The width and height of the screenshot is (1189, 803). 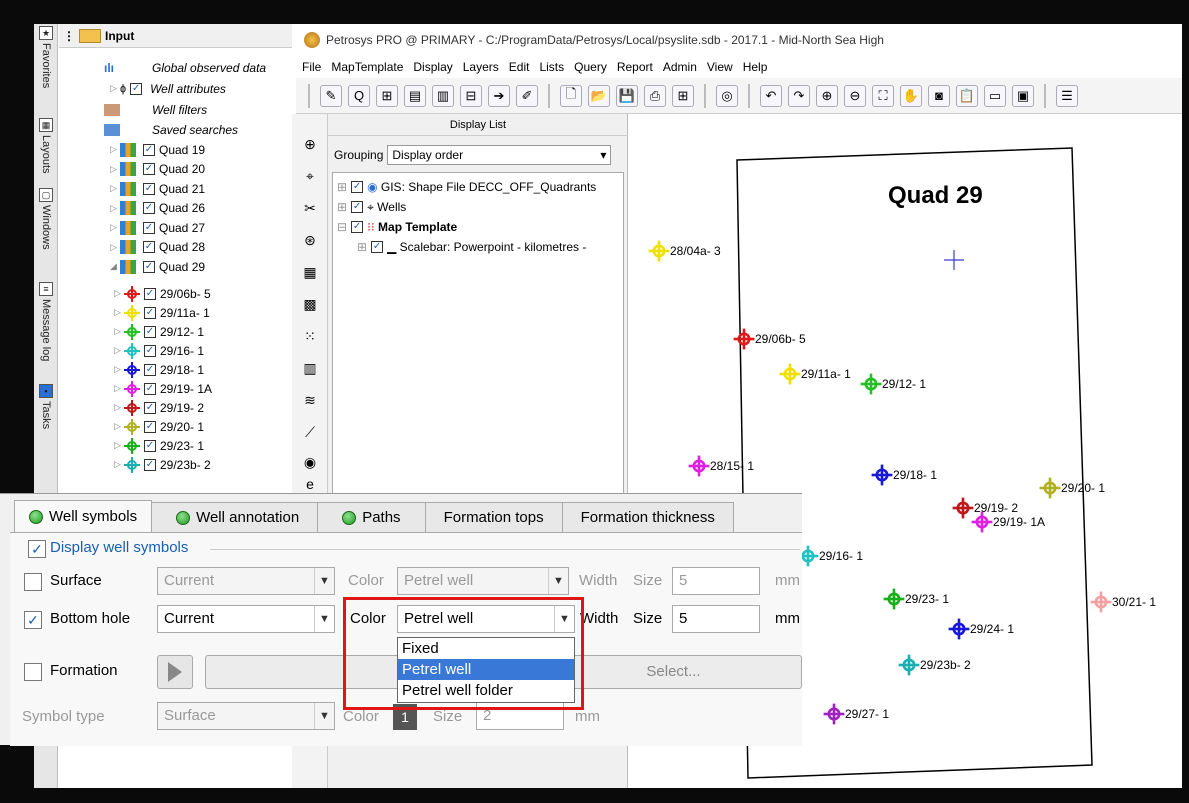 What do you see at coordinates (893, 384) in the screenshot?
I see `map-well: 29/12- 1` at bounding box center [893, 384].